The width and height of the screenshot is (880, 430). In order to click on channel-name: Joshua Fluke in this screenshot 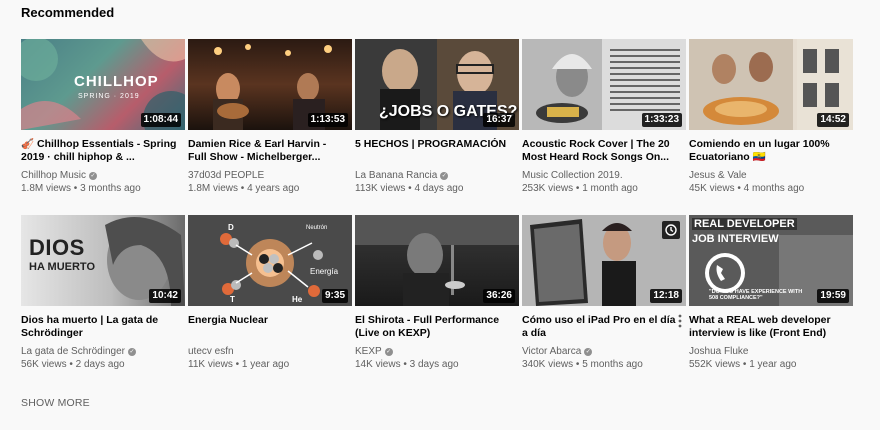, I will do `click(771, 351)`.